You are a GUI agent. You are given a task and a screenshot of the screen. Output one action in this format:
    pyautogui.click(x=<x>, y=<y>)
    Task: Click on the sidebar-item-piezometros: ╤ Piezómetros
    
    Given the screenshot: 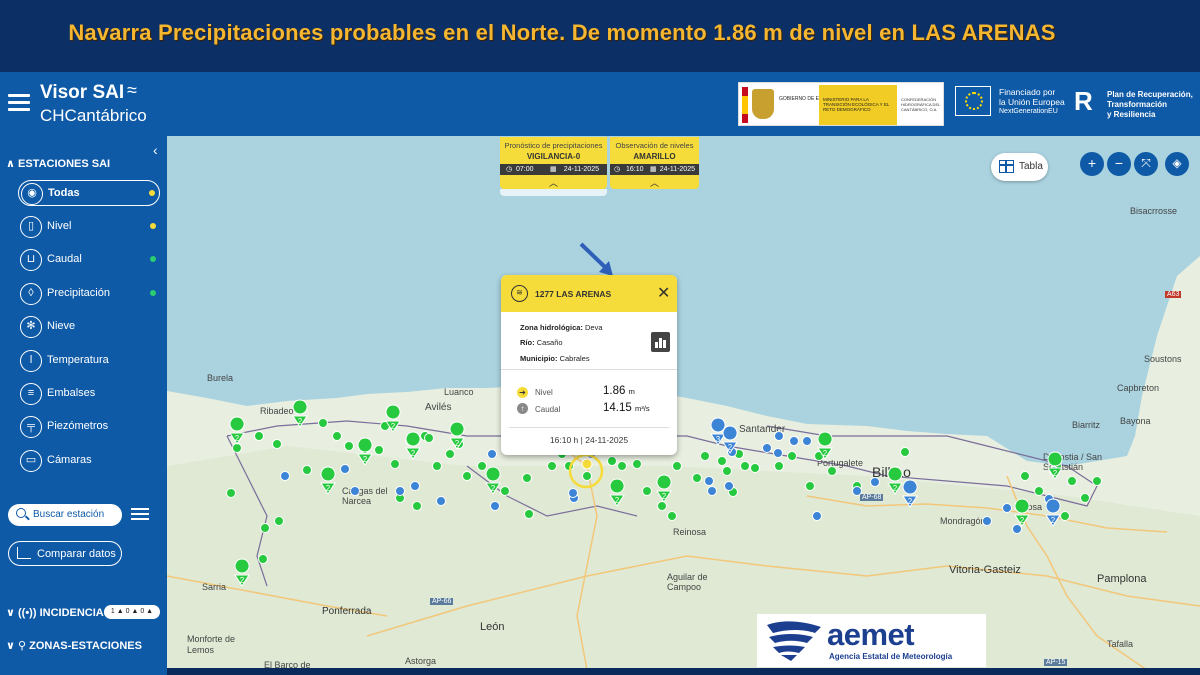 What is the action you would take?
    pyautogui.click(x=89, y=427)
    